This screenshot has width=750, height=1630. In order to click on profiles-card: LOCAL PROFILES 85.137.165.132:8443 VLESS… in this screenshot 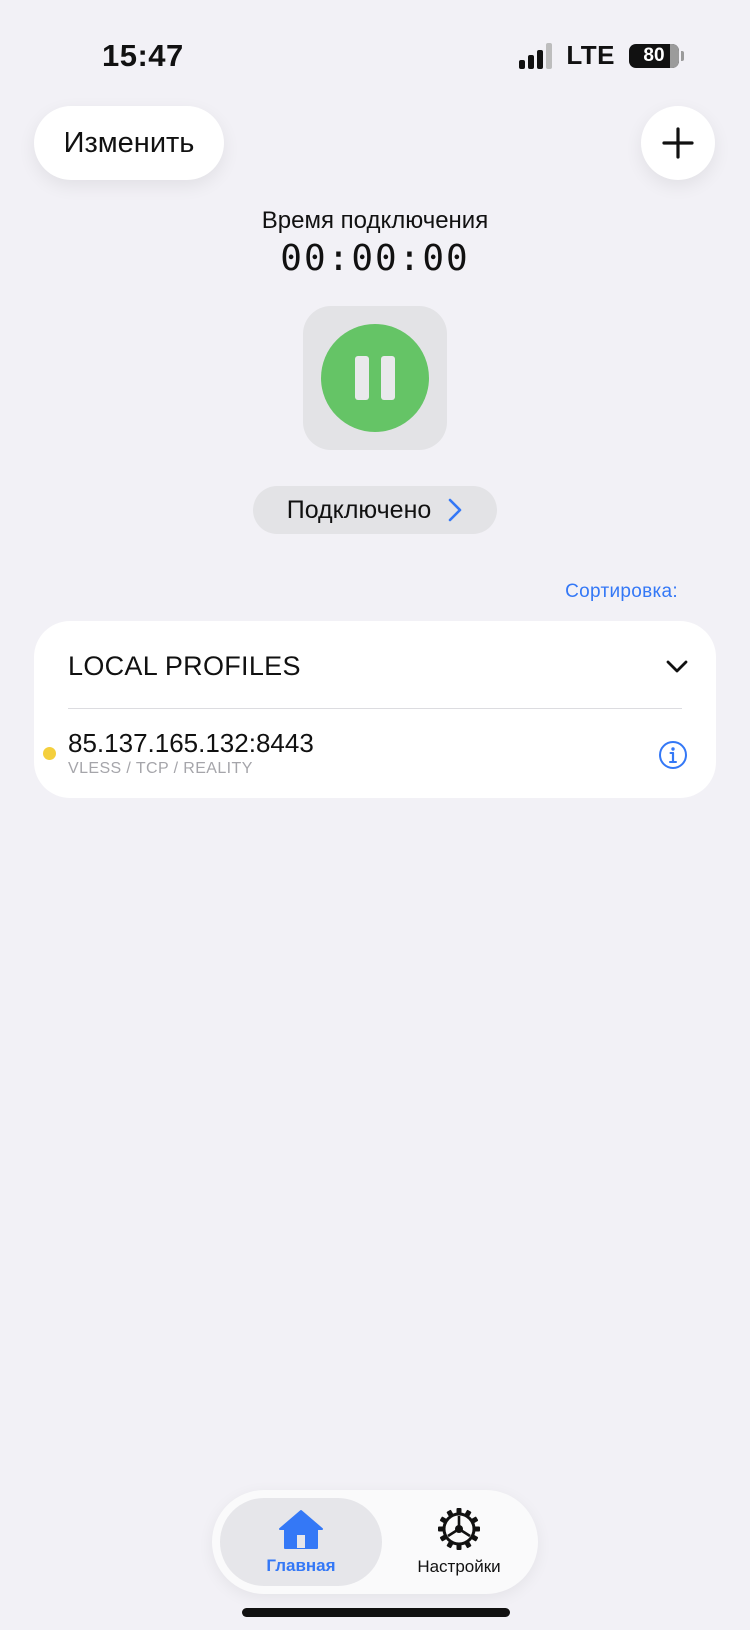, I will do `click(375, 709)`.